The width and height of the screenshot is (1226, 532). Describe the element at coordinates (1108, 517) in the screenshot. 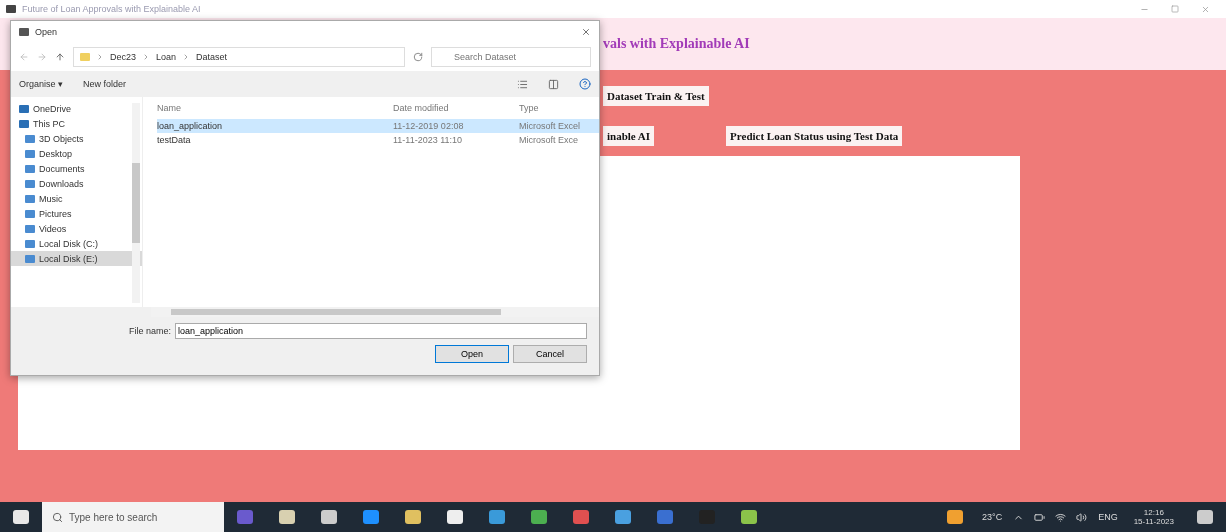

I see `language-indicator: ENG` at that location.